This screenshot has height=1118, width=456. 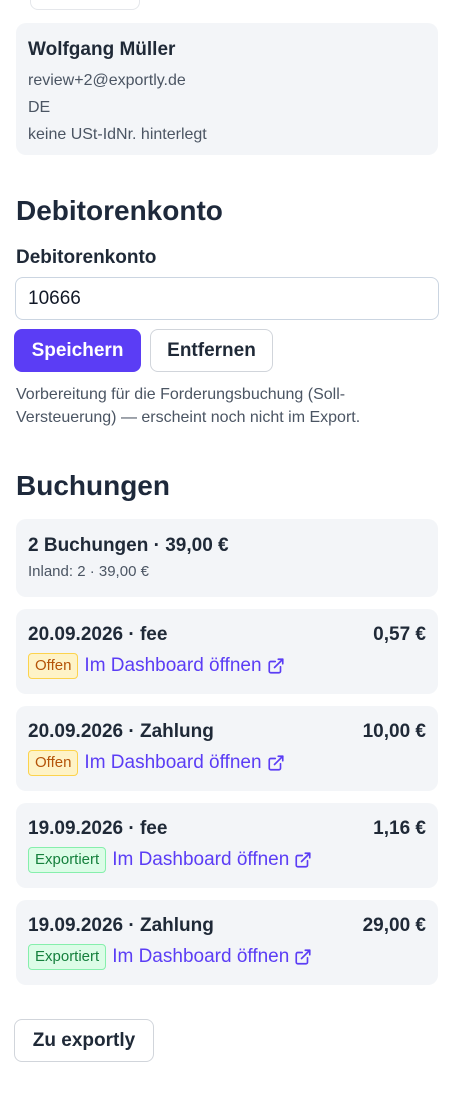 What do you see at coordinates (102, 49) in the screenshot?
I see `contact-name: Wolfgang Müller` at bounding box center [102, 49].